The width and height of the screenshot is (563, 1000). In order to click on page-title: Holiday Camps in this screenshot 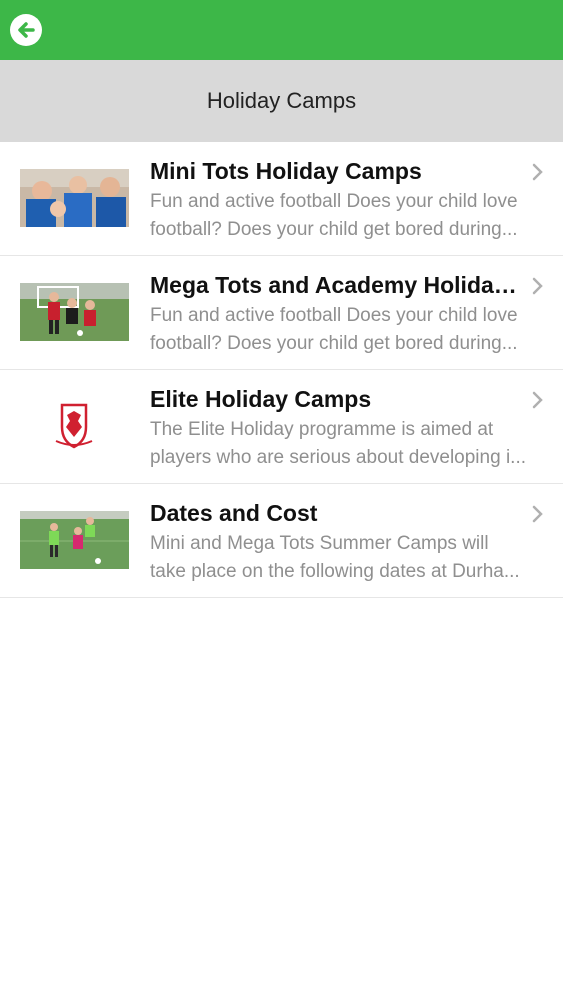, I will do `click(281, 100)`.